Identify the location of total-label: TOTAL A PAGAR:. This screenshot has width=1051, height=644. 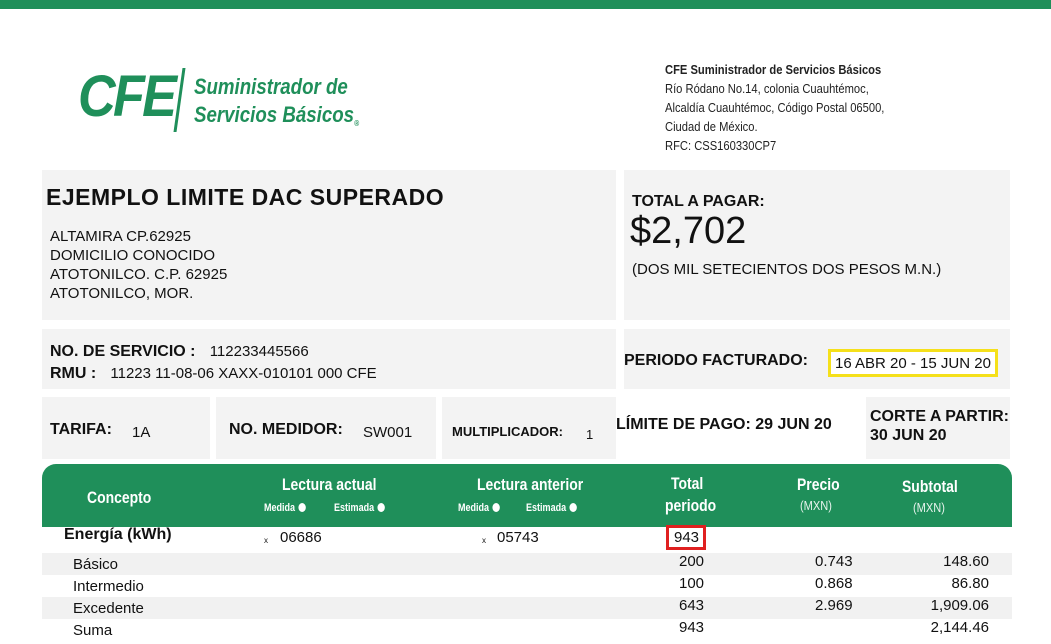
(698, 201).